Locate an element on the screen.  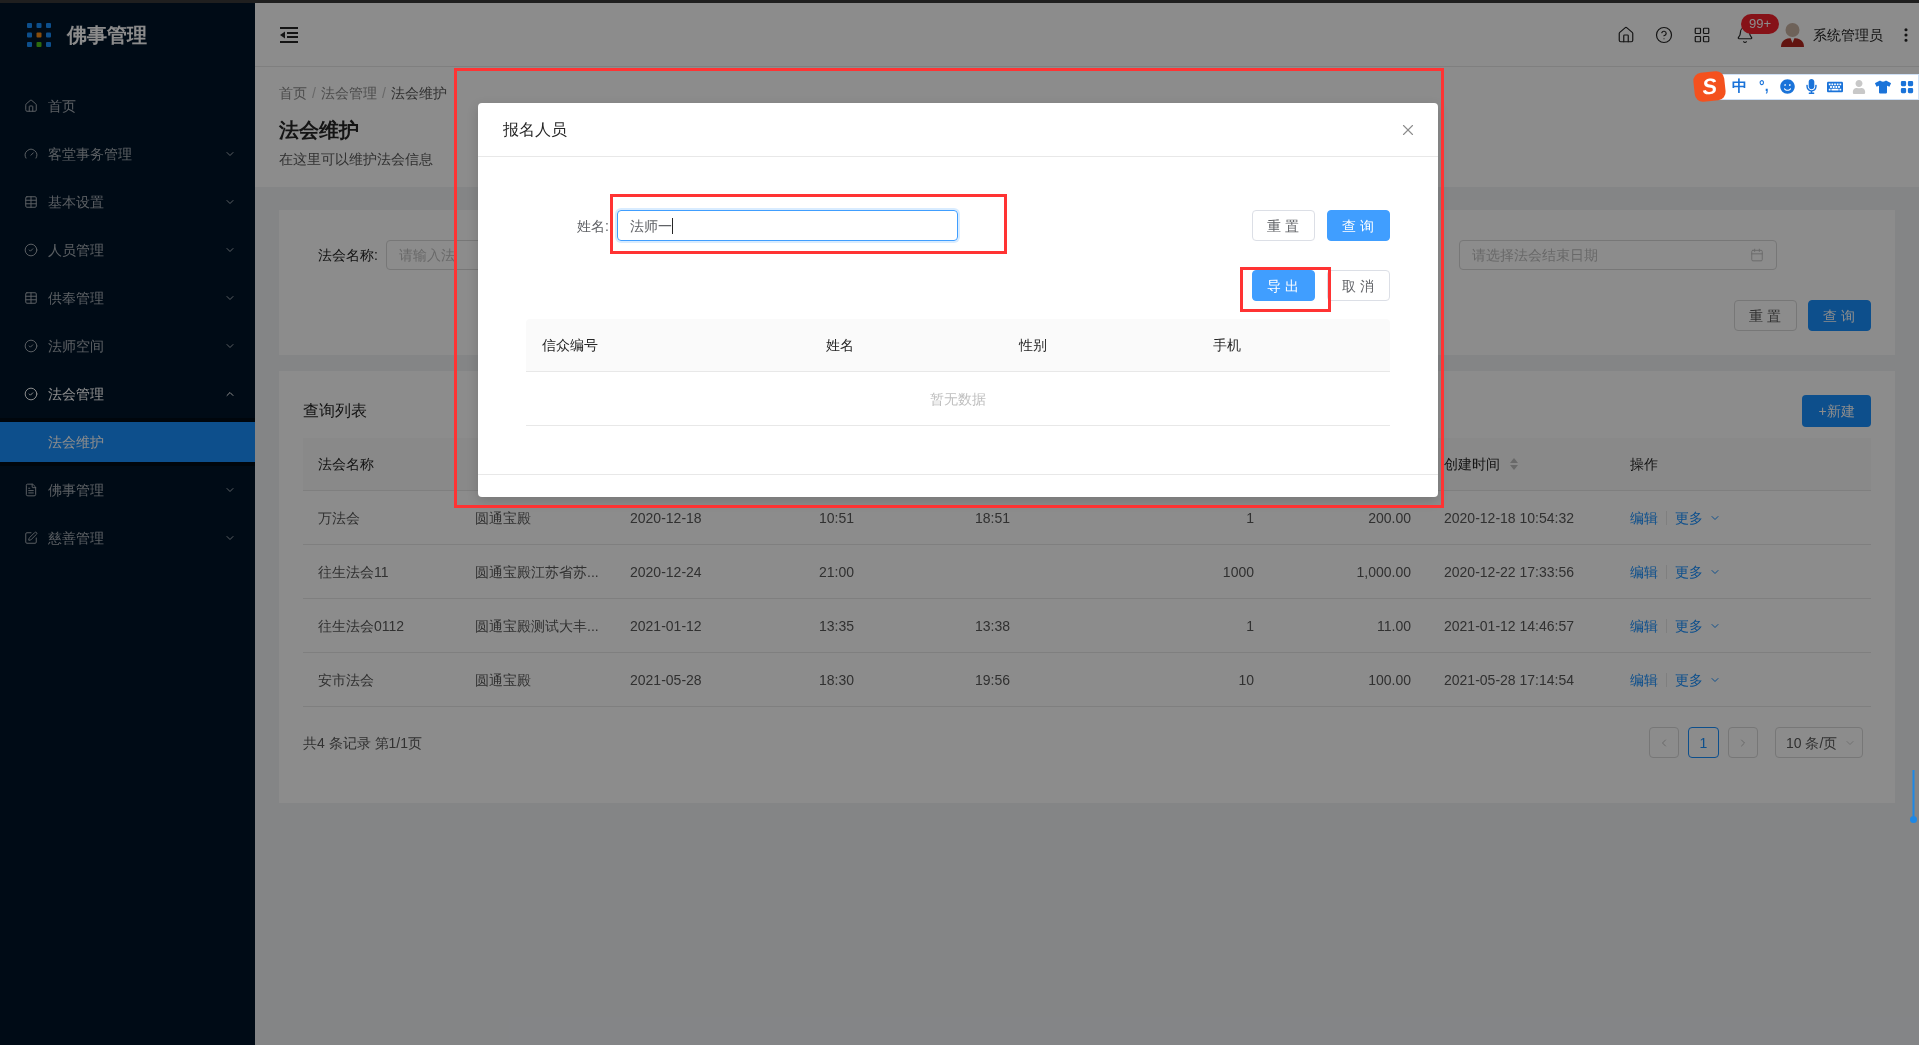
column-header: 性别 is located at coordinates (1033, 345).